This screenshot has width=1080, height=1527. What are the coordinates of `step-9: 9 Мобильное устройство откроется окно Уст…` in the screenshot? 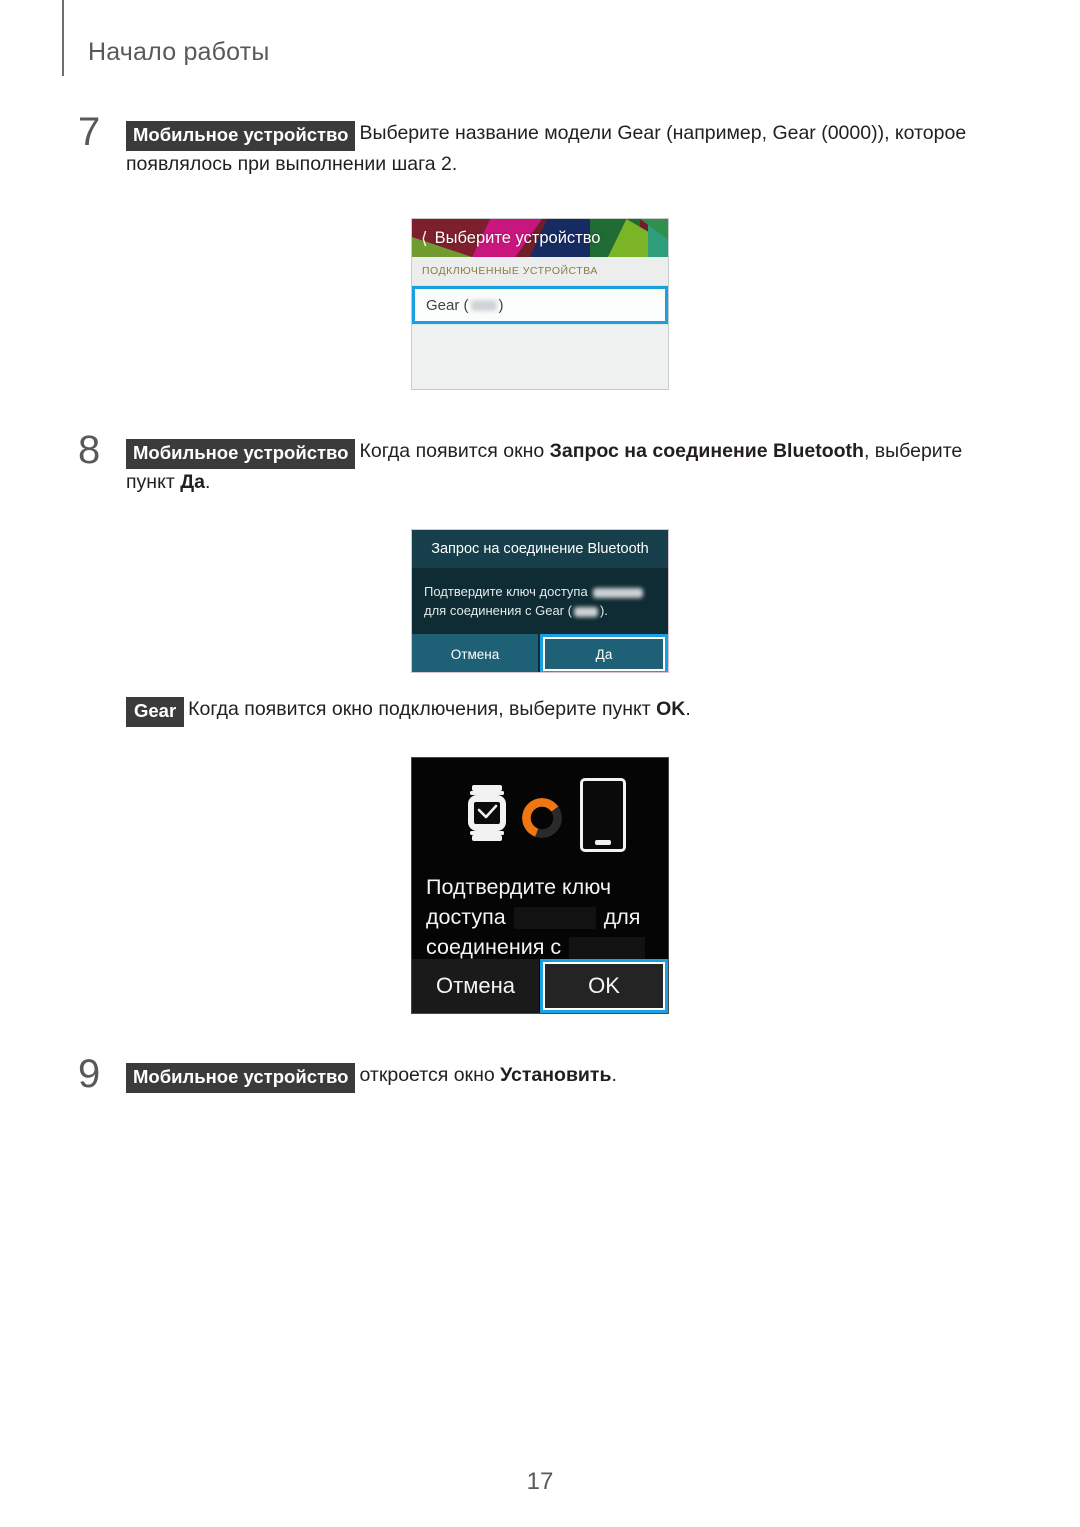 It's located at (543, 1074).